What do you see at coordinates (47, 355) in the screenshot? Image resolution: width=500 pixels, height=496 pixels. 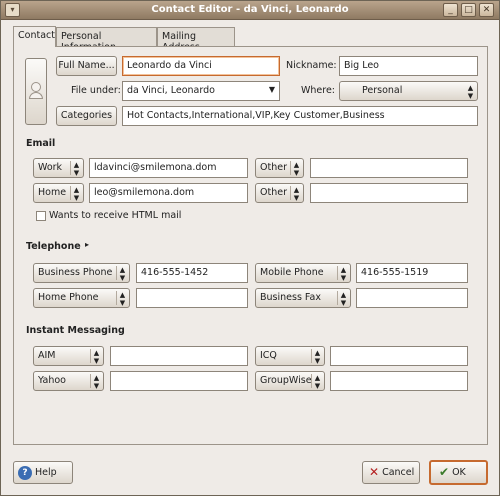 I see `im-type-value: AIM` at bounding box center [47, 355].